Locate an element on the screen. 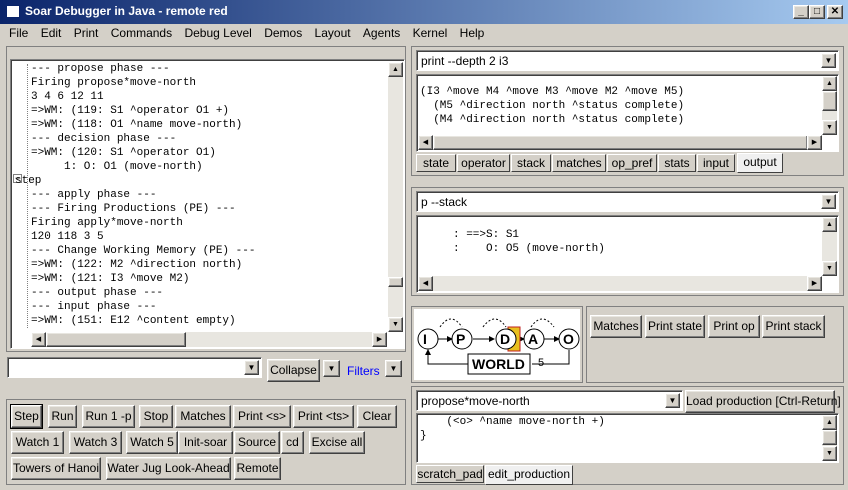 This screenshot has width=848, height=490. print-vertical-scrollbar: ▲ ▼ is located at coordinates (829, 105).